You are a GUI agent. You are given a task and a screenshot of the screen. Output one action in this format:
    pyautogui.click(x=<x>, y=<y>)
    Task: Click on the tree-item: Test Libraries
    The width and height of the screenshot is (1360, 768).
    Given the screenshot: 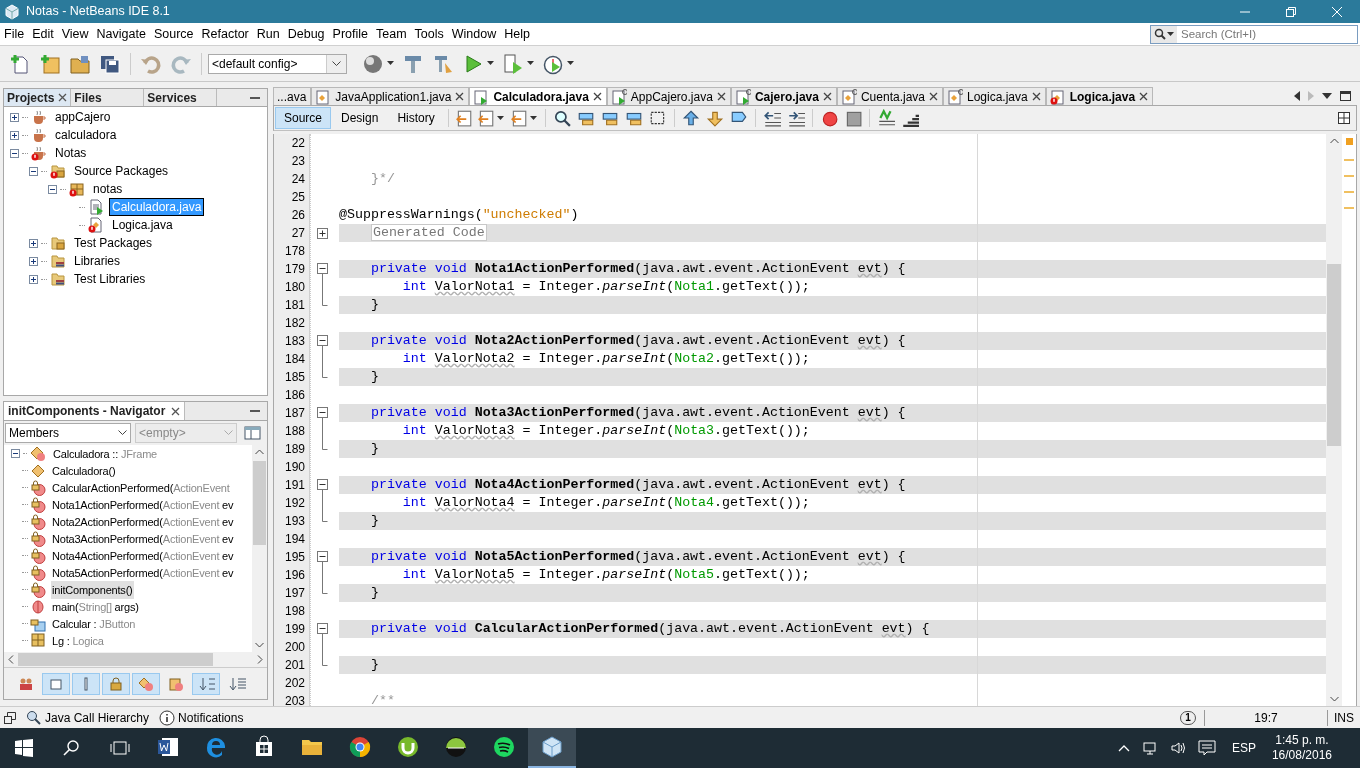 What is the action you would take?
    pyautogui.click(x=110, y=279)
    